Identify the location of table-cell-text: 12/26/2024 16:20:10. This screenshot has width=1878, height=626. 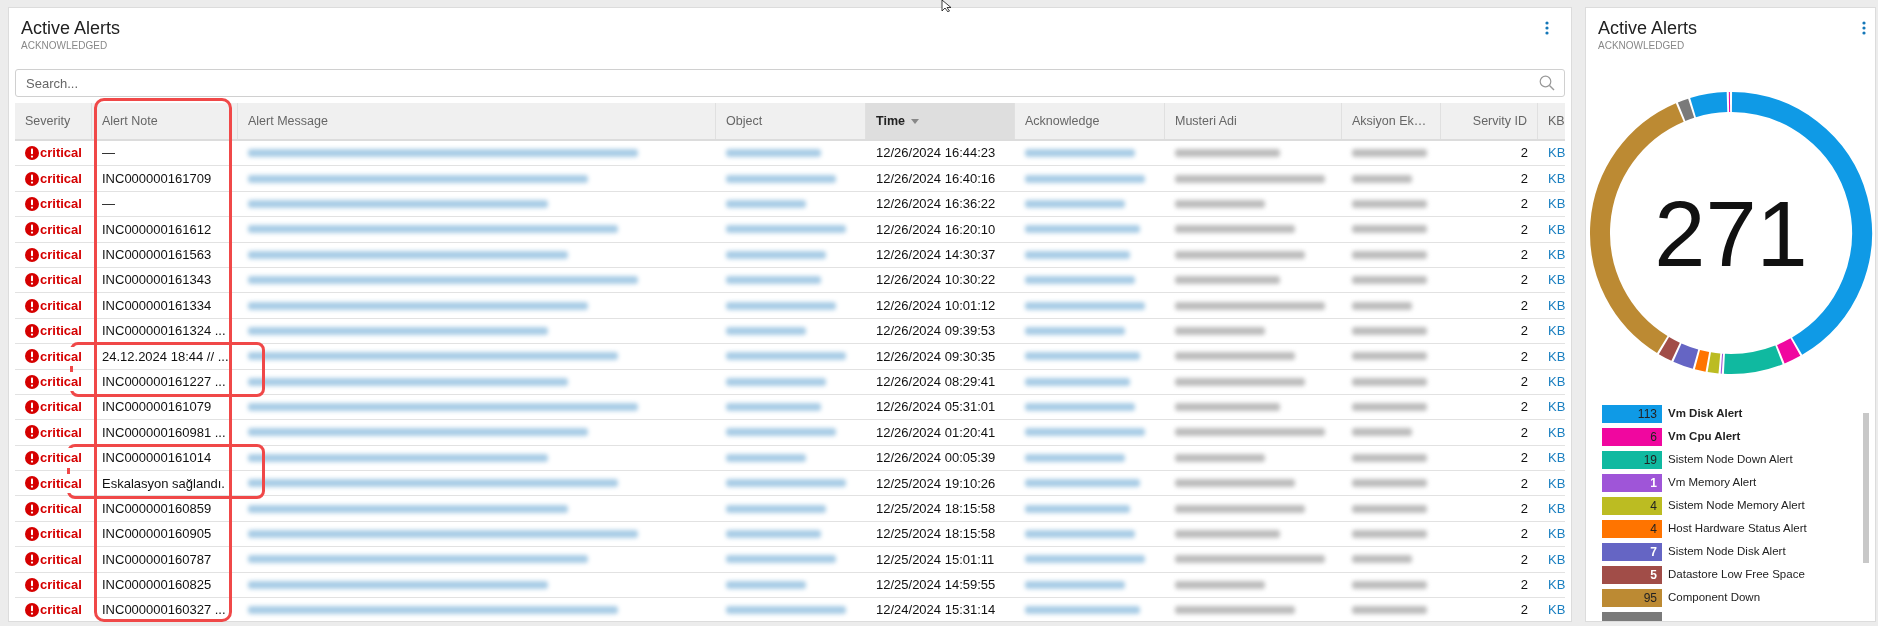
(936, 229).